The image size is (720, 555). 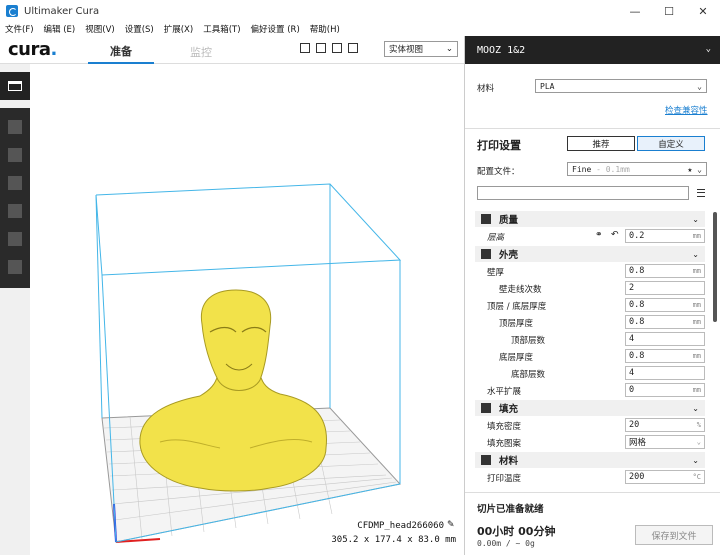 What do you see at coordinates (393, 540) in the screenshot?
I see `model-dimensions: 305.2 x 177.4 x 83.0 mm` at bounding box center [393, 540].